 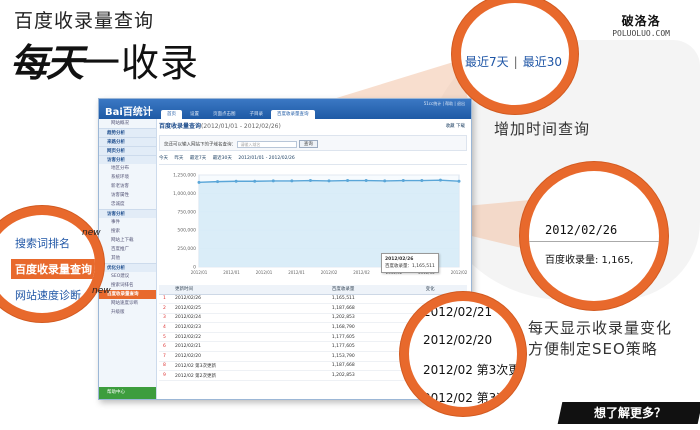 I want to click on sidebar-item: 优化分析, so click(x=127, y=267).